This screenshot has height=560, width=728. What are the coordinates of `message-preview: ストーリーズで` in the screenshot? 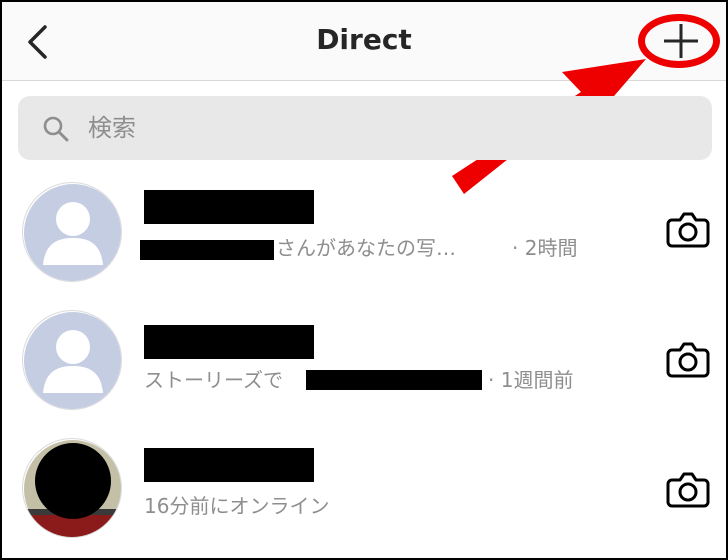 It's located at (213, 380).